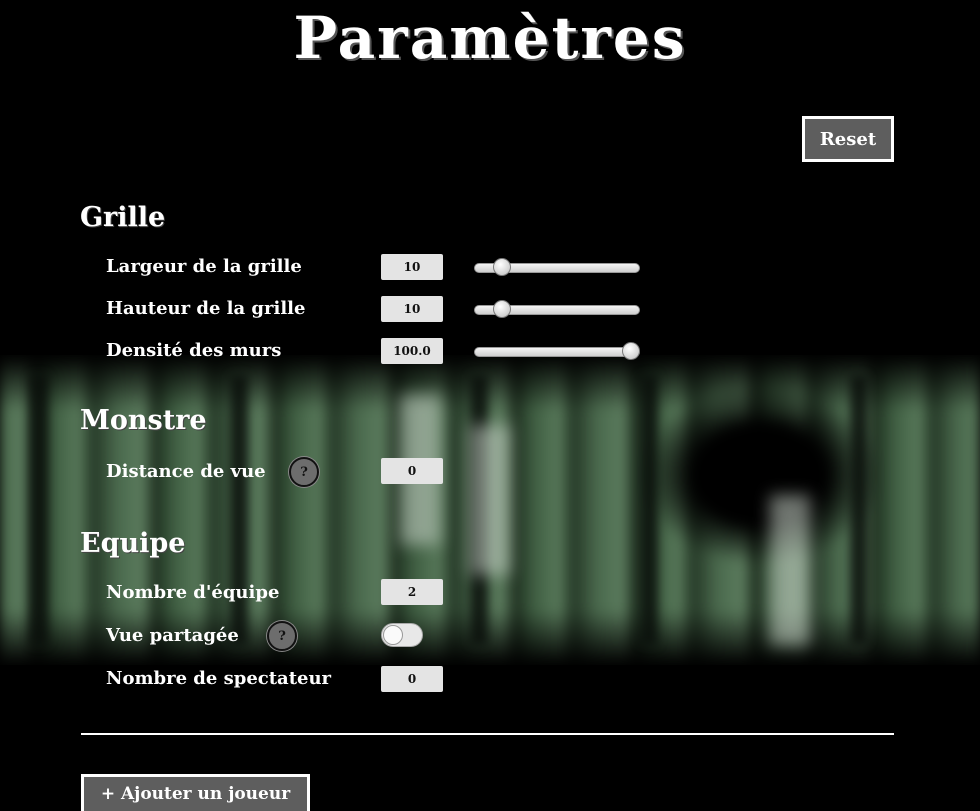 This screenshot has width=980, height=811. Describe the element at coordinates (219, 678) in the screenshot. I see `spectator-count-label: Nombre de spectateur` at that location.